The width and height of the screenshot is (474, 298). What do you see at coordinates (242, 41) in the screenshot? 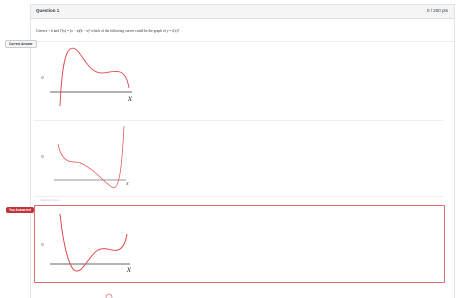
I see `divider` at bounding box center [242, 41].